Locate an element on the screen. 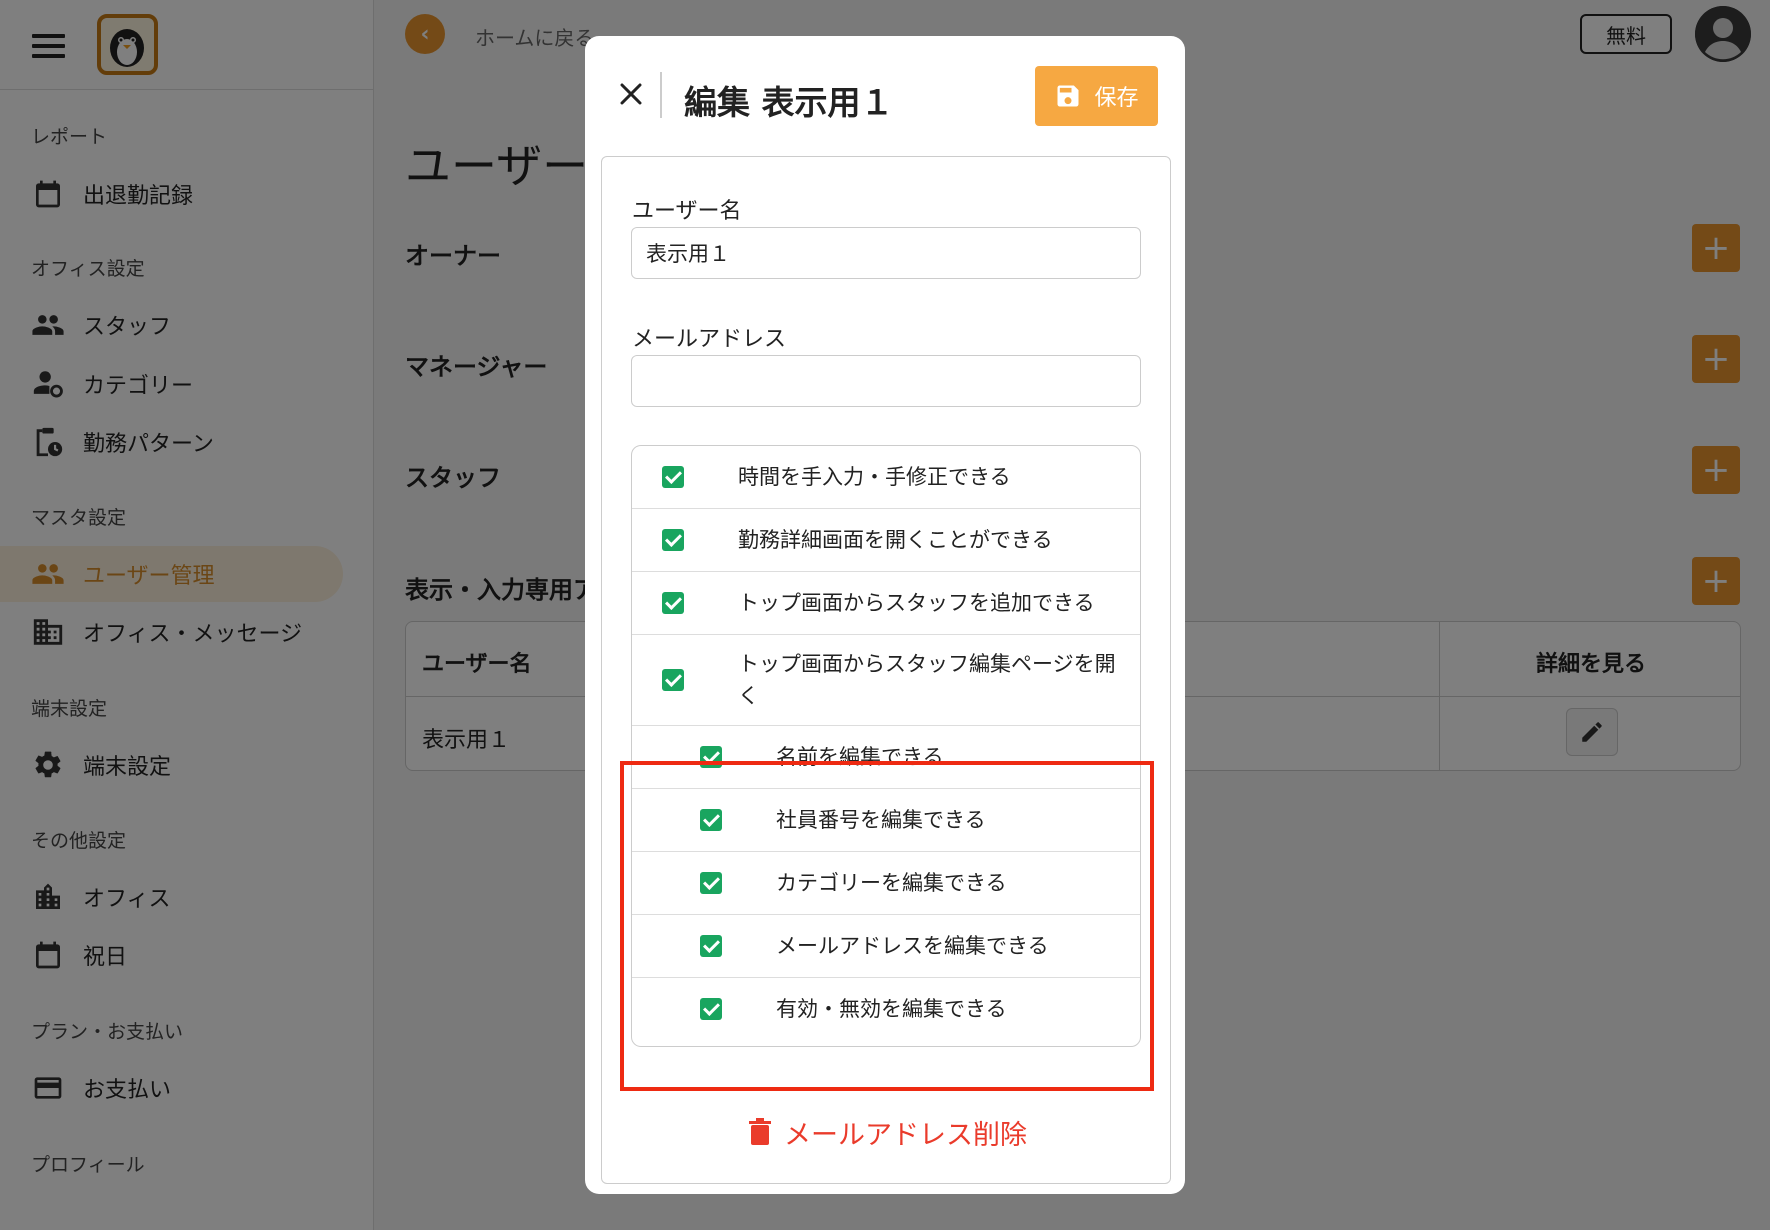 This screenshot has width=1770, height=1230. close-icon is located at coordinates (631, 94).